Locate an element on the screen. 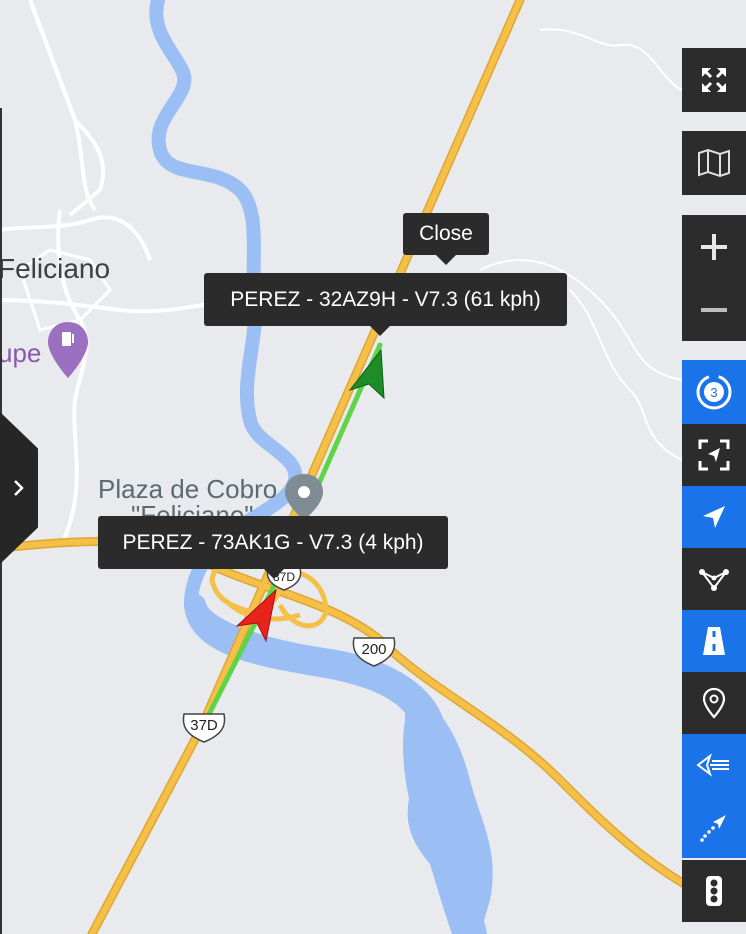 The height and width of the screenshot is (934, 746). terrain-line is located at coordinates (611, 59).